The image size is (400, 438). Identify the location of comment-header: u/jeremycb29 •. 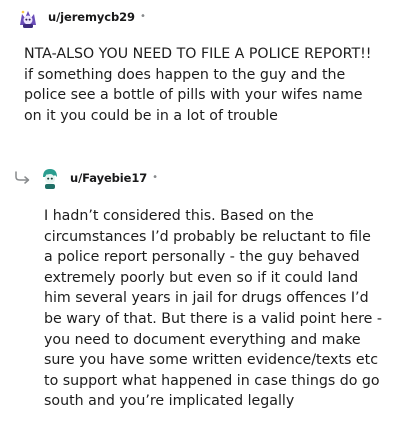
(81, 17).